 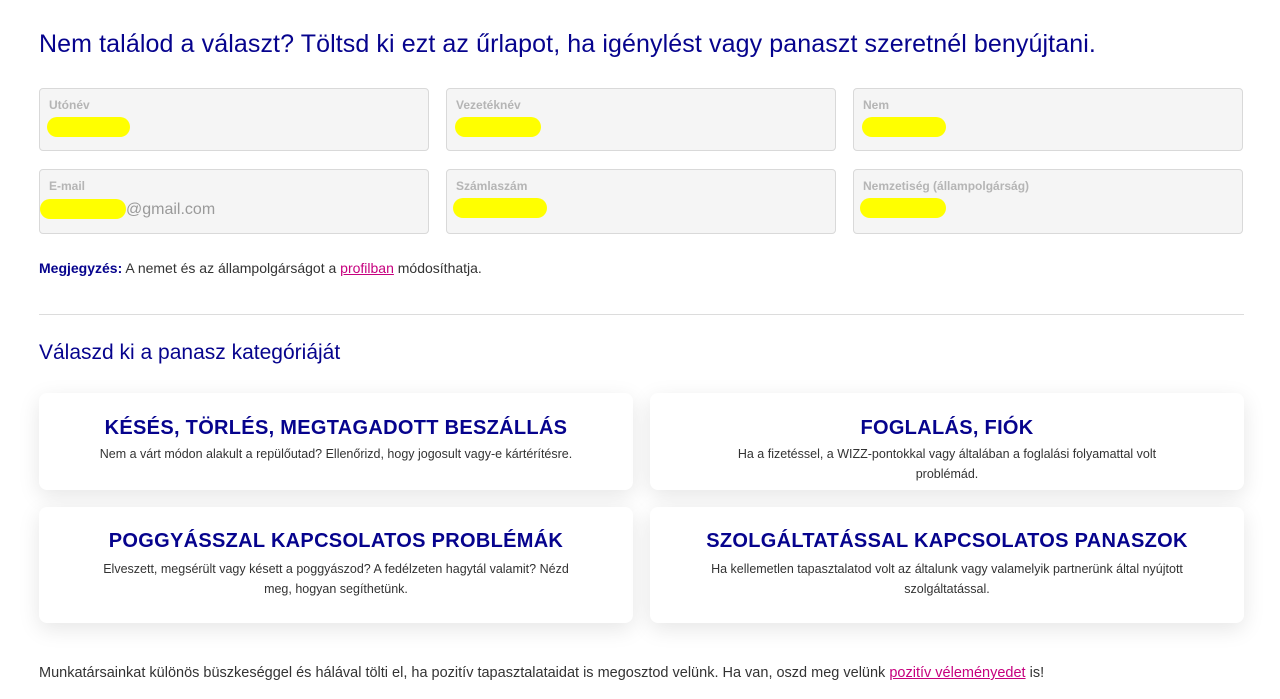 What do you see at coordinates (957, 673) in the screenshot?
I see `positive-feedback-link: pozitív véleményedet` at bounding box center [957, 673].